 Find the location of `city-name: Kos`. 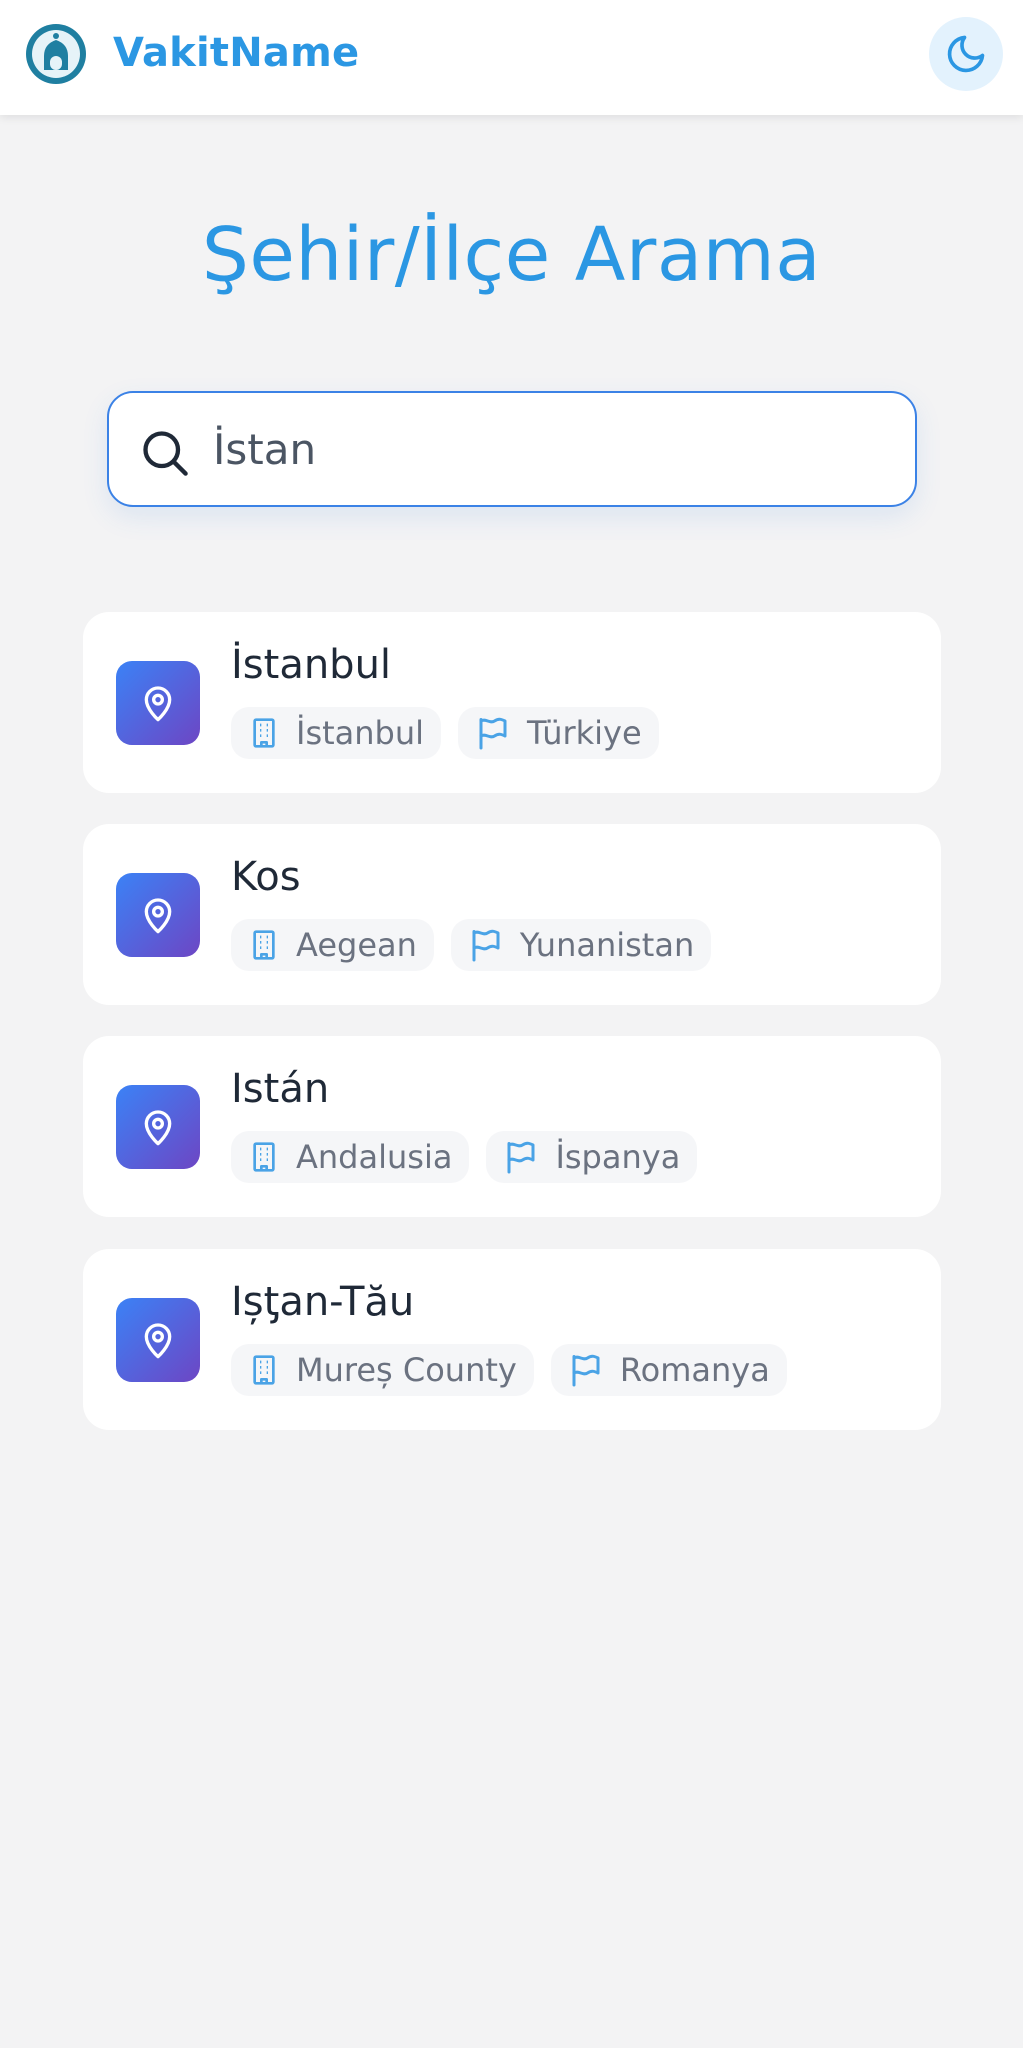

city-name: Kos is located at coordinates (266, 877).